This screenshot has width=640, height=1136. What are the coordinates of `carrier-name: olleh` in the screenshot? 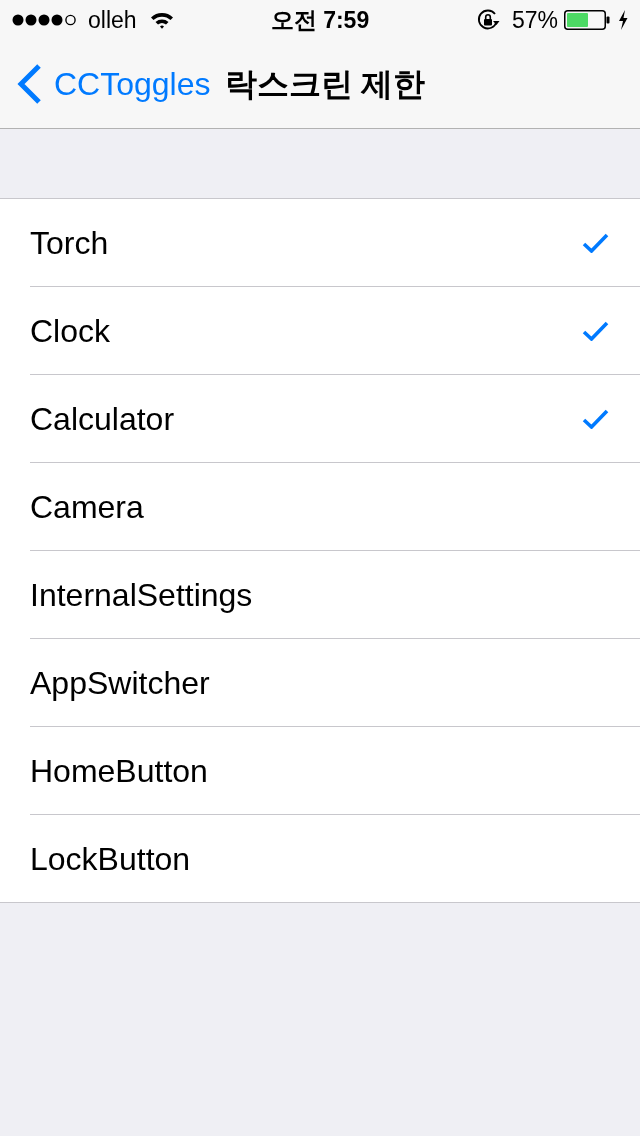 It's located at (112, 20).